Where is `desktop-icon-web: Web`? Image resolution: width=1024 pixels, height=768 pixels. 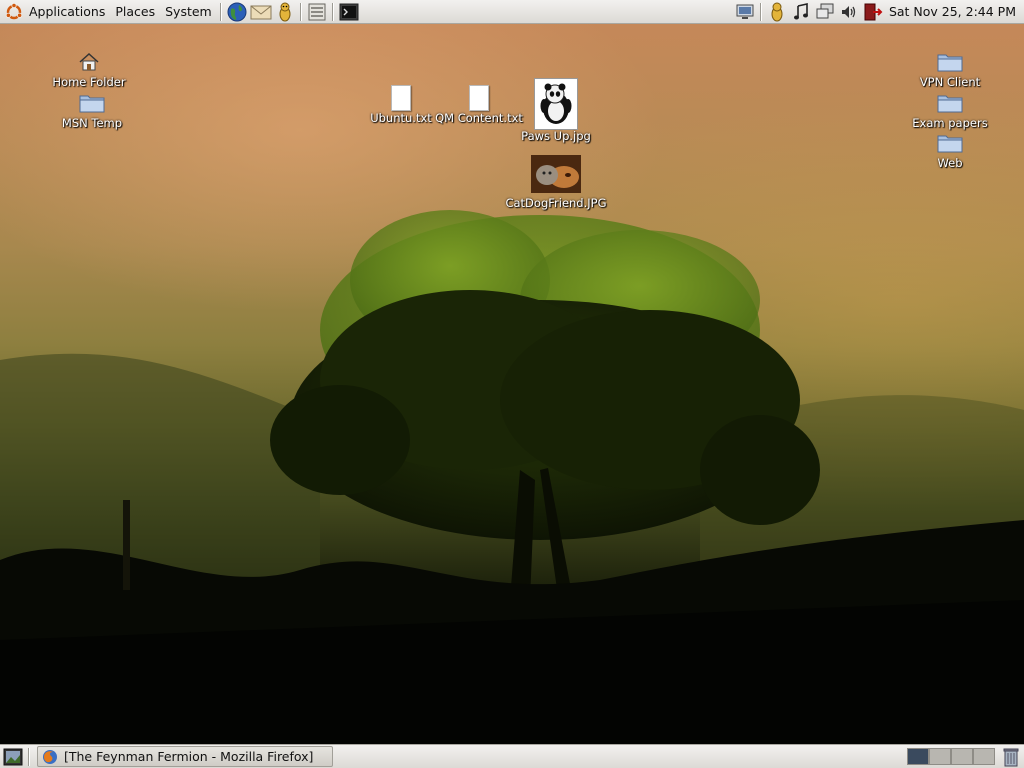
desktop-icon-web: Web is located at coordinates (950, 151).